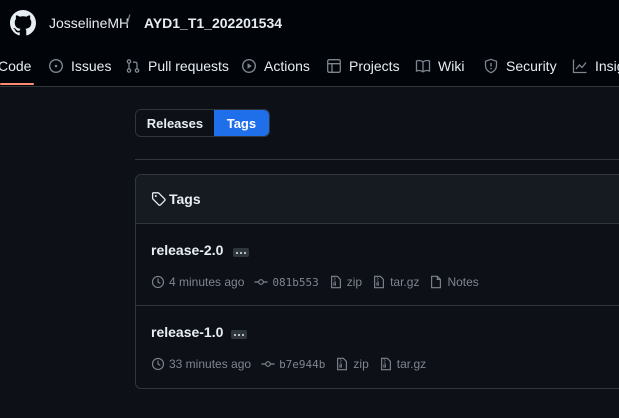  Describe the element at coordinates (531, 66) in the screenshot. I see `tab-security-label: Security` at that location.